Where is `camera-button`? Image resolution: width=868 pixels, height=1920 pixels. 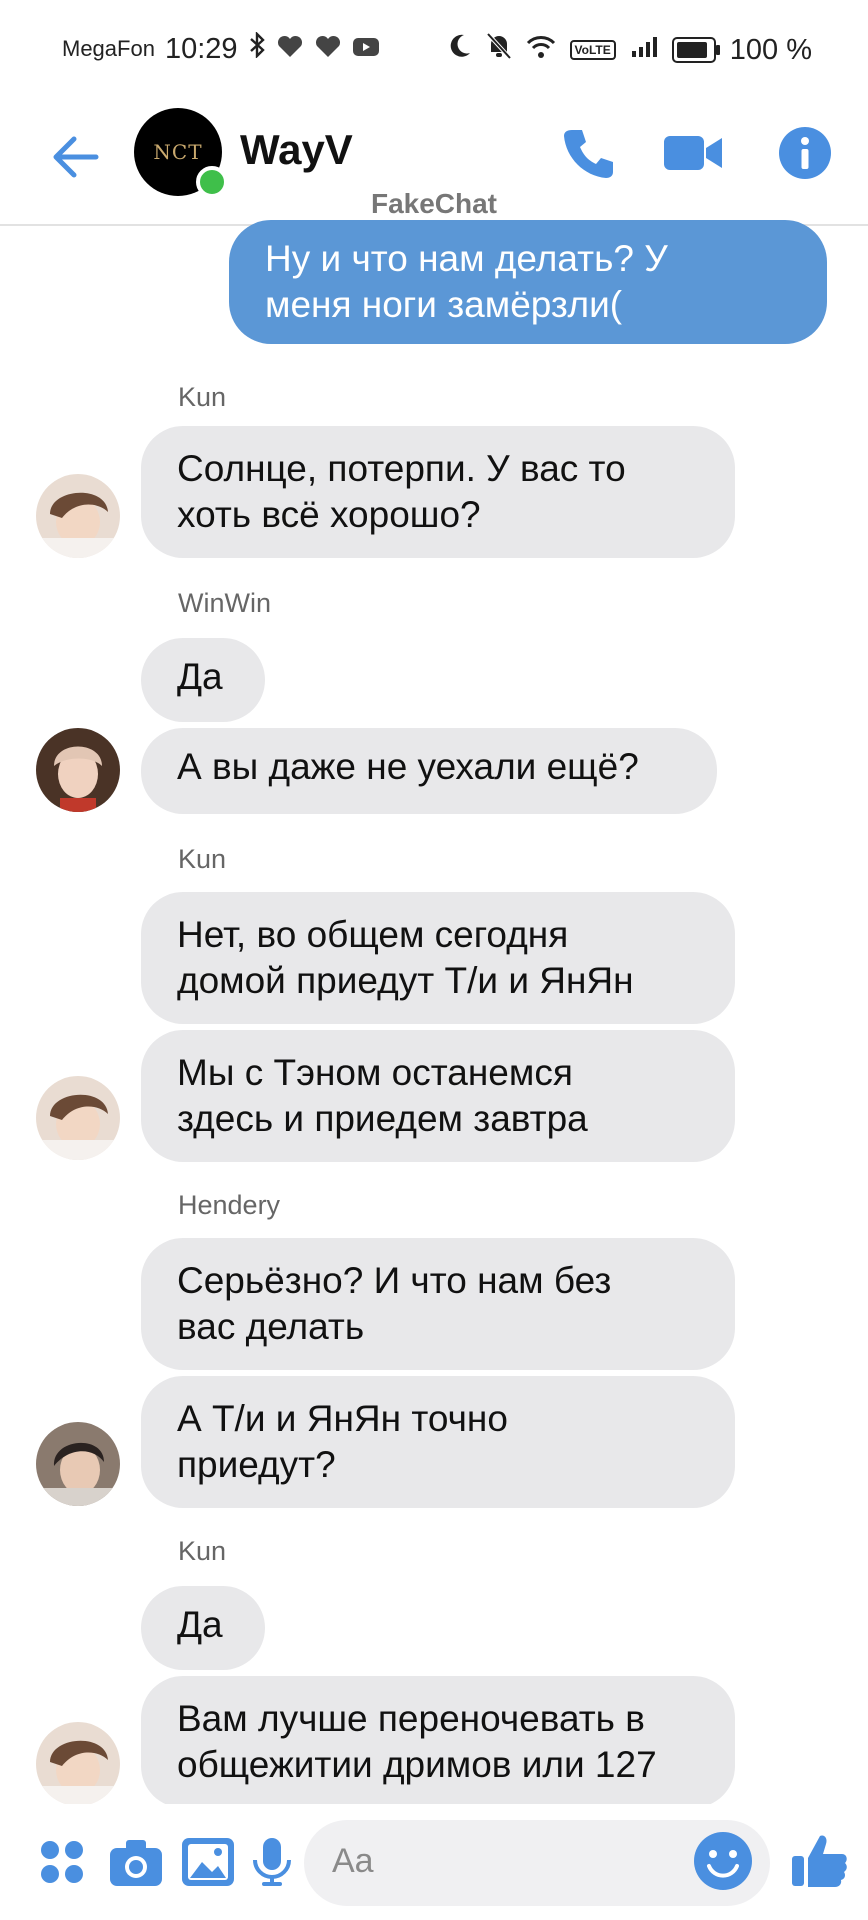
camera-button is located at coordinates (136, 1862).